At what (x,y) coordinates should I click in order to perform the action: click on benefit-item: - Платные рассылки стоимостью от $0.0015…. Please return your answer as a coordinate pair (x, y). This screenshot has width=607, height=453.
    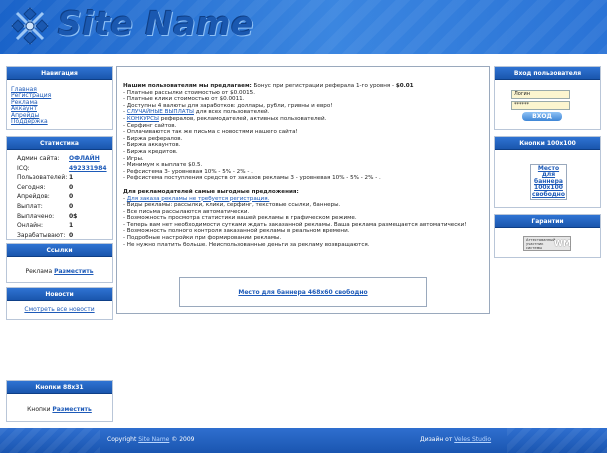
    Looking at the image, I should click on (303, 93).